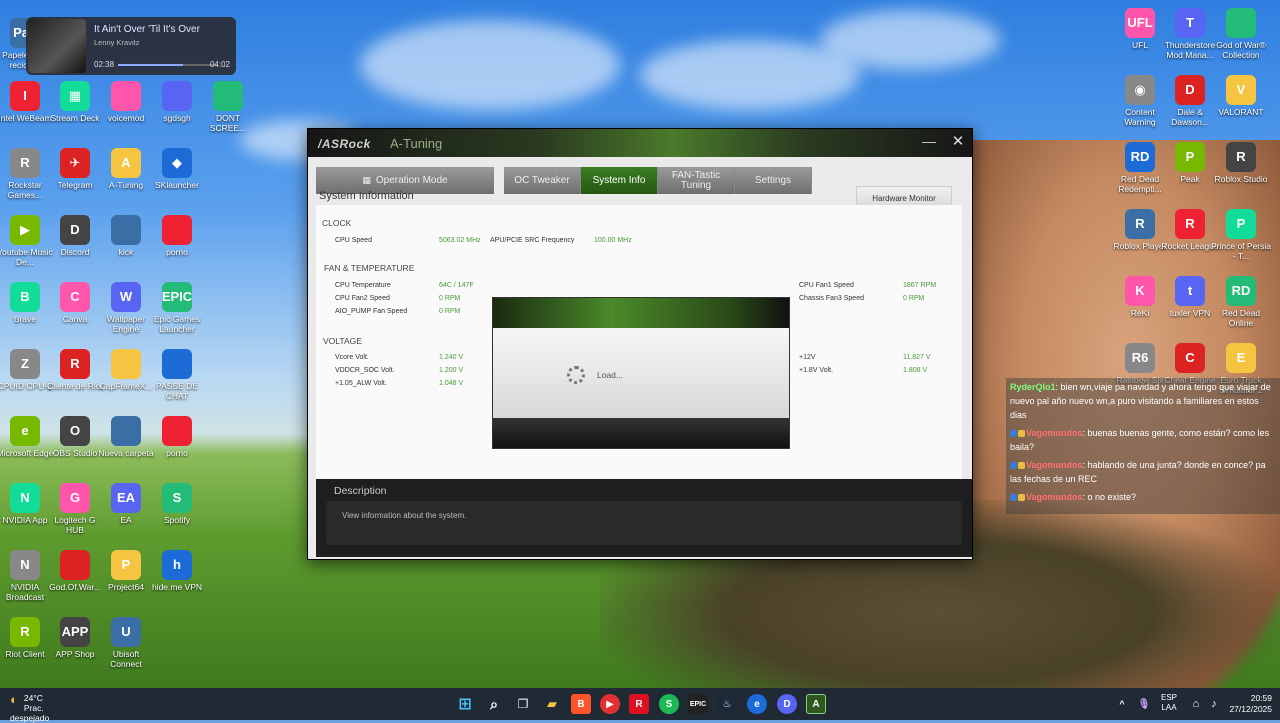 Image resolution: width=1280 pixels, height=723 pixels. What do you see at coordinates (1241, 179) in the screenshot?
I see `shortcut-label: Roblox Studio` at bounding box center [1241, 179].